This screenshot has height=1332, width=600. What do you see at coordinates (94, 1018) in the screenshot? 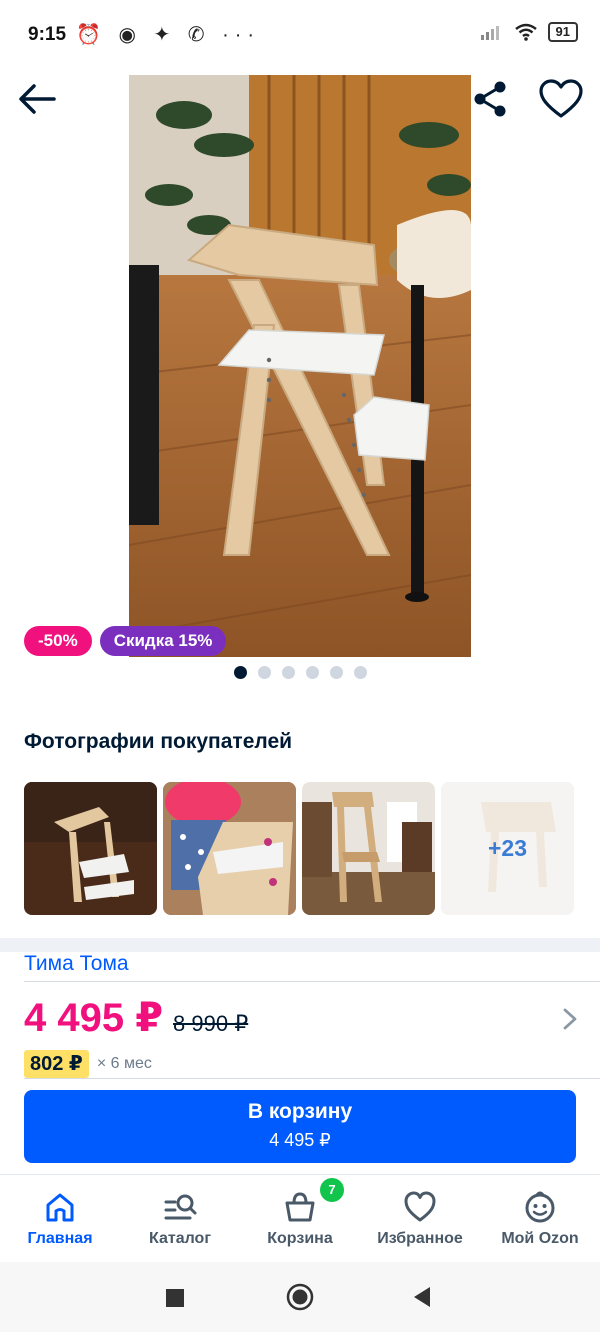
I see `current-price: 4 495 ₽` at bounding box center [94, 1018].